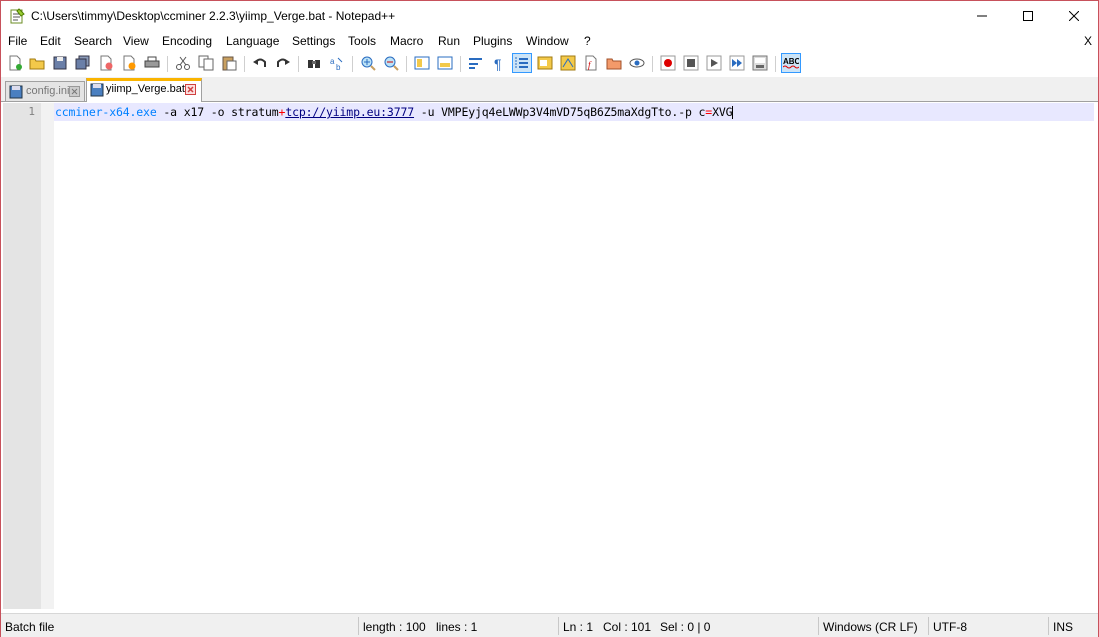  I want to click on line-number-gutter: 1, so click(22, 356).